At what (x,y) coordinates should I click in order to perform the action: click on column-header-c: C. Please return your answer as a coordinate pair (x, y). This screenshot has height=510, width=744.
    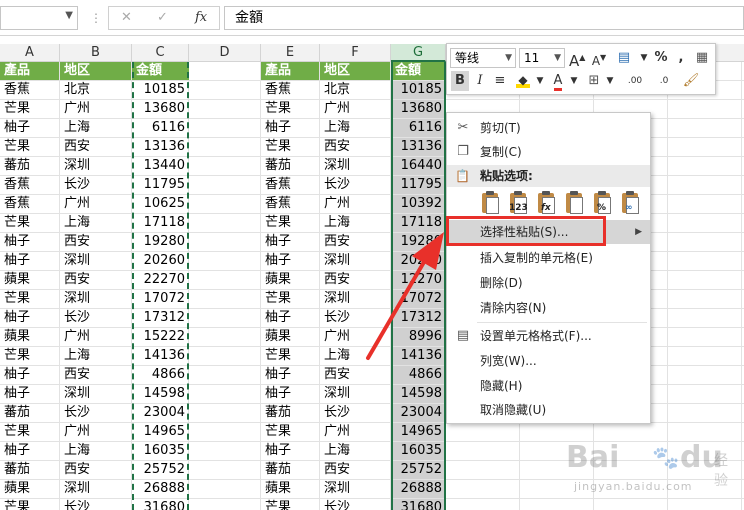
    Looking at the image, I should click on (160, 53).